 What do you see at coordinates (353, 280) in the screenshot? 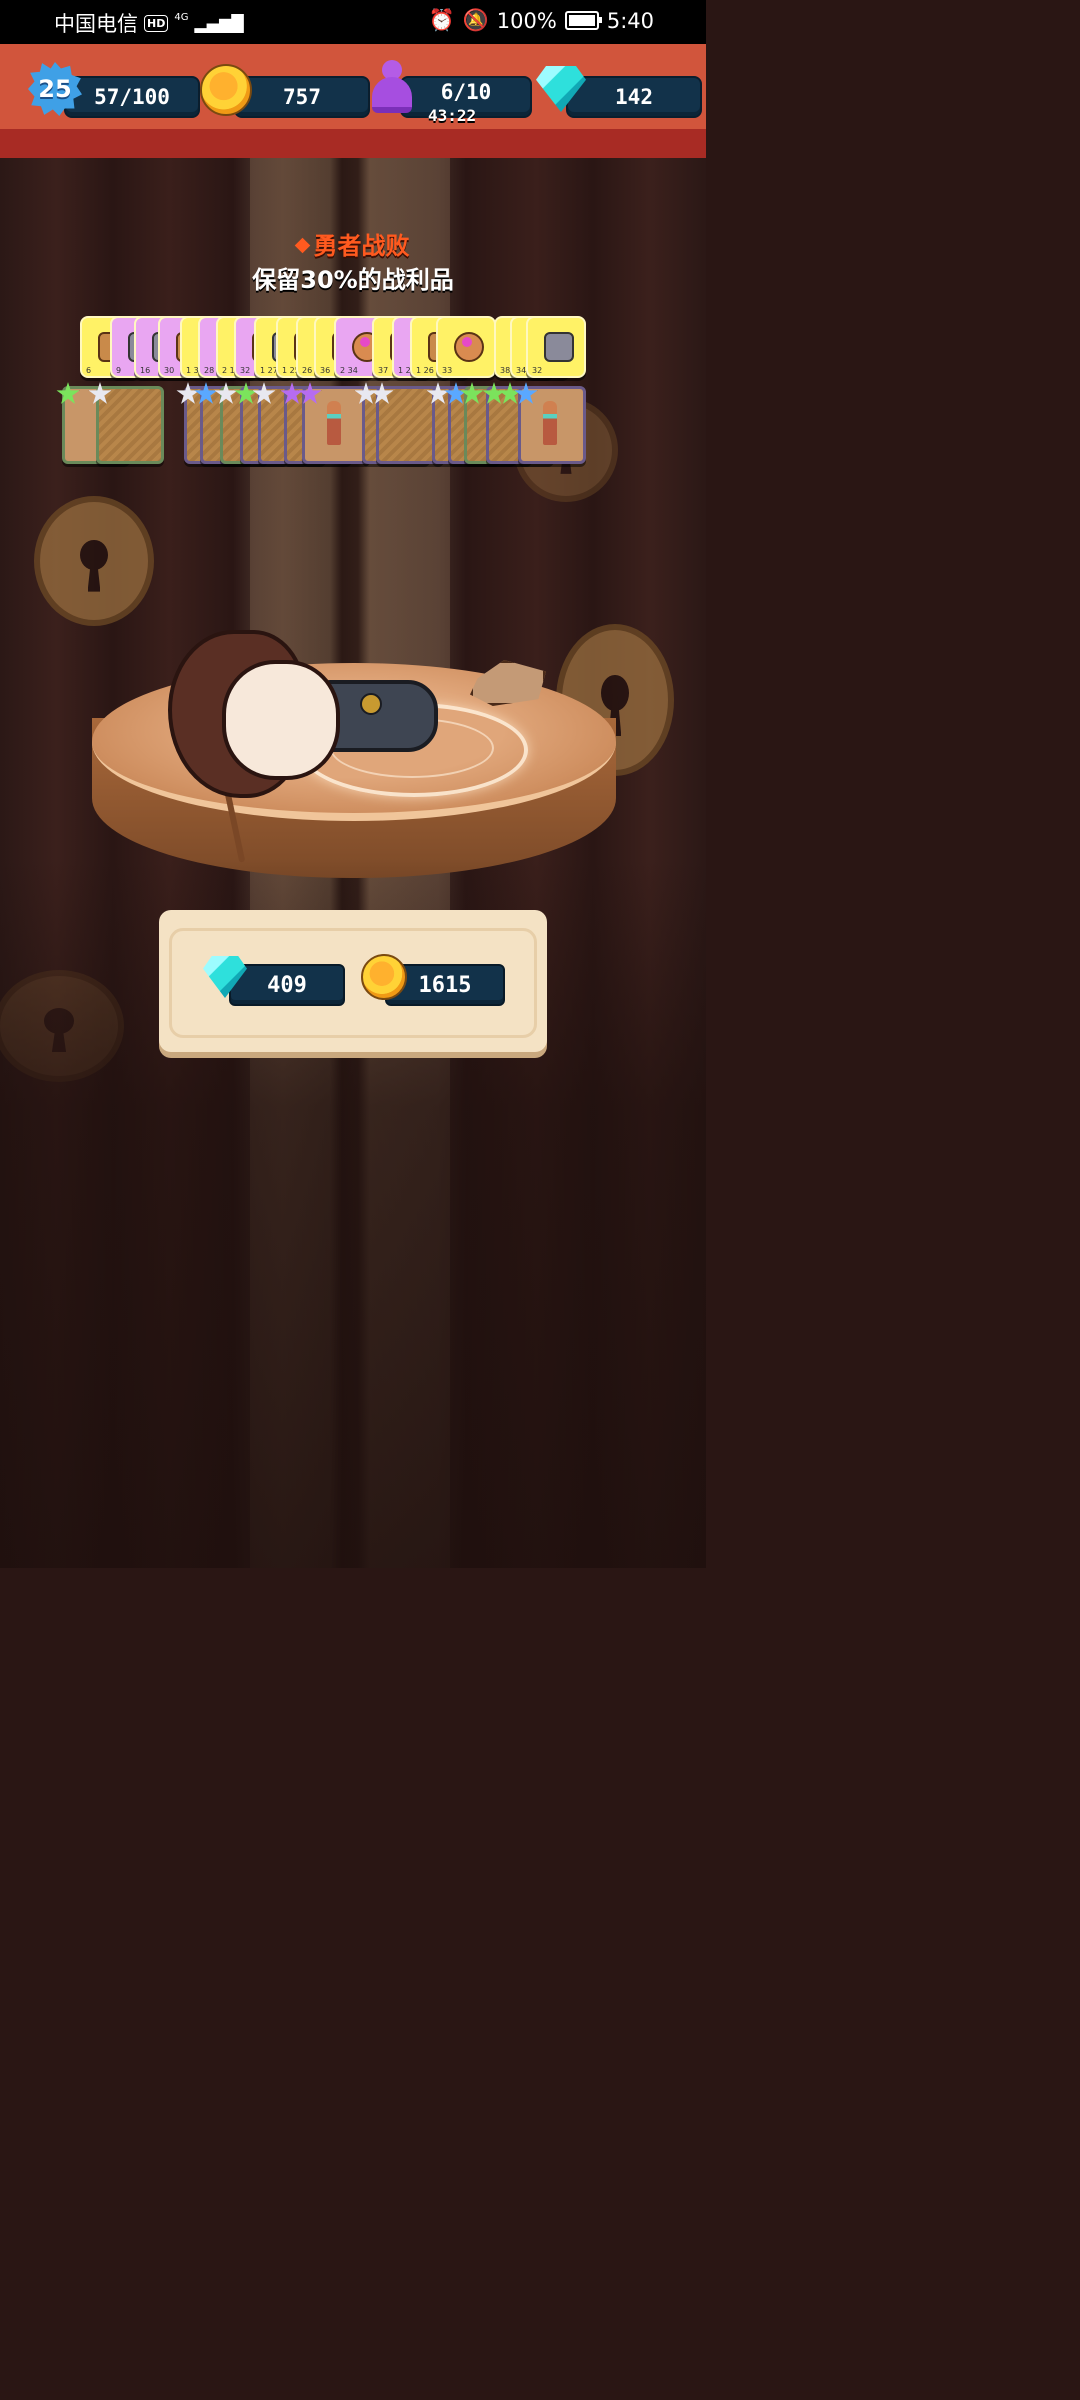
I see `loot-kept-subtitle: 保留30%的战利品` at bounding box center [353, 280].